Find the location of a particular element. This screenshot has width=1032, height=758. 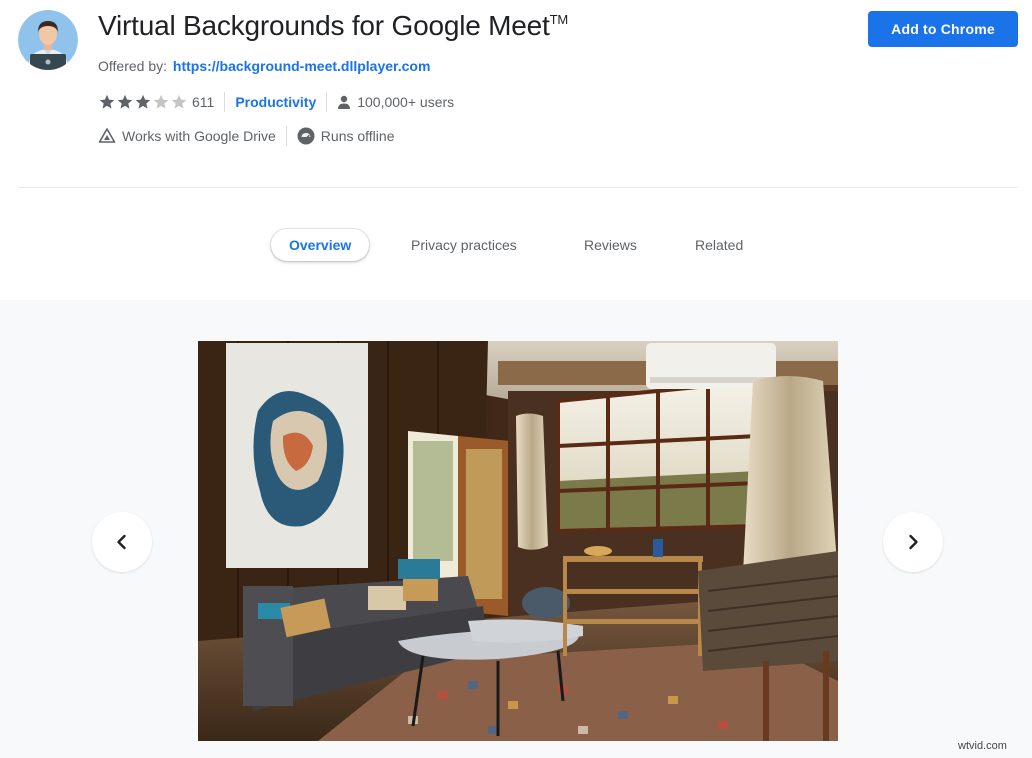

tab-related: Related is located at coordinates (719, 245).